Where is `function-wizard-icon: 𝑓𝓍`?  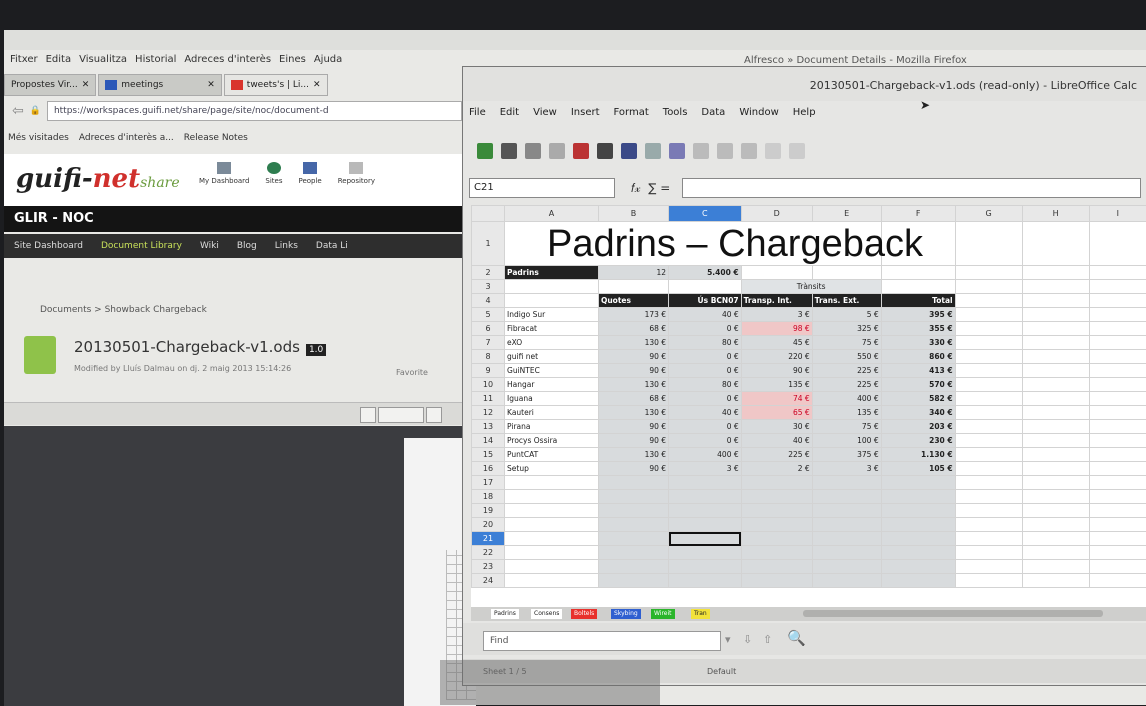
function-wizard-icon: 𝑓𝓍 is located at coordinates (635, 188).